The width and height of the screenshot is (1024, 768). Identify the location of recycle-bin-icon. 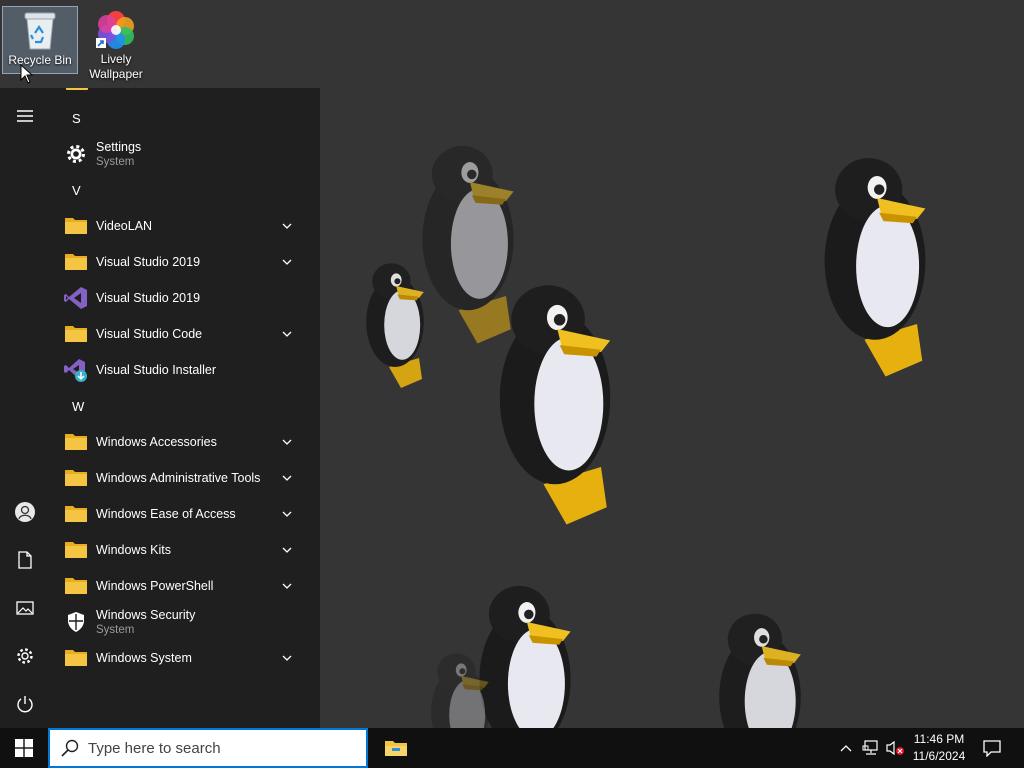
(40, 31).